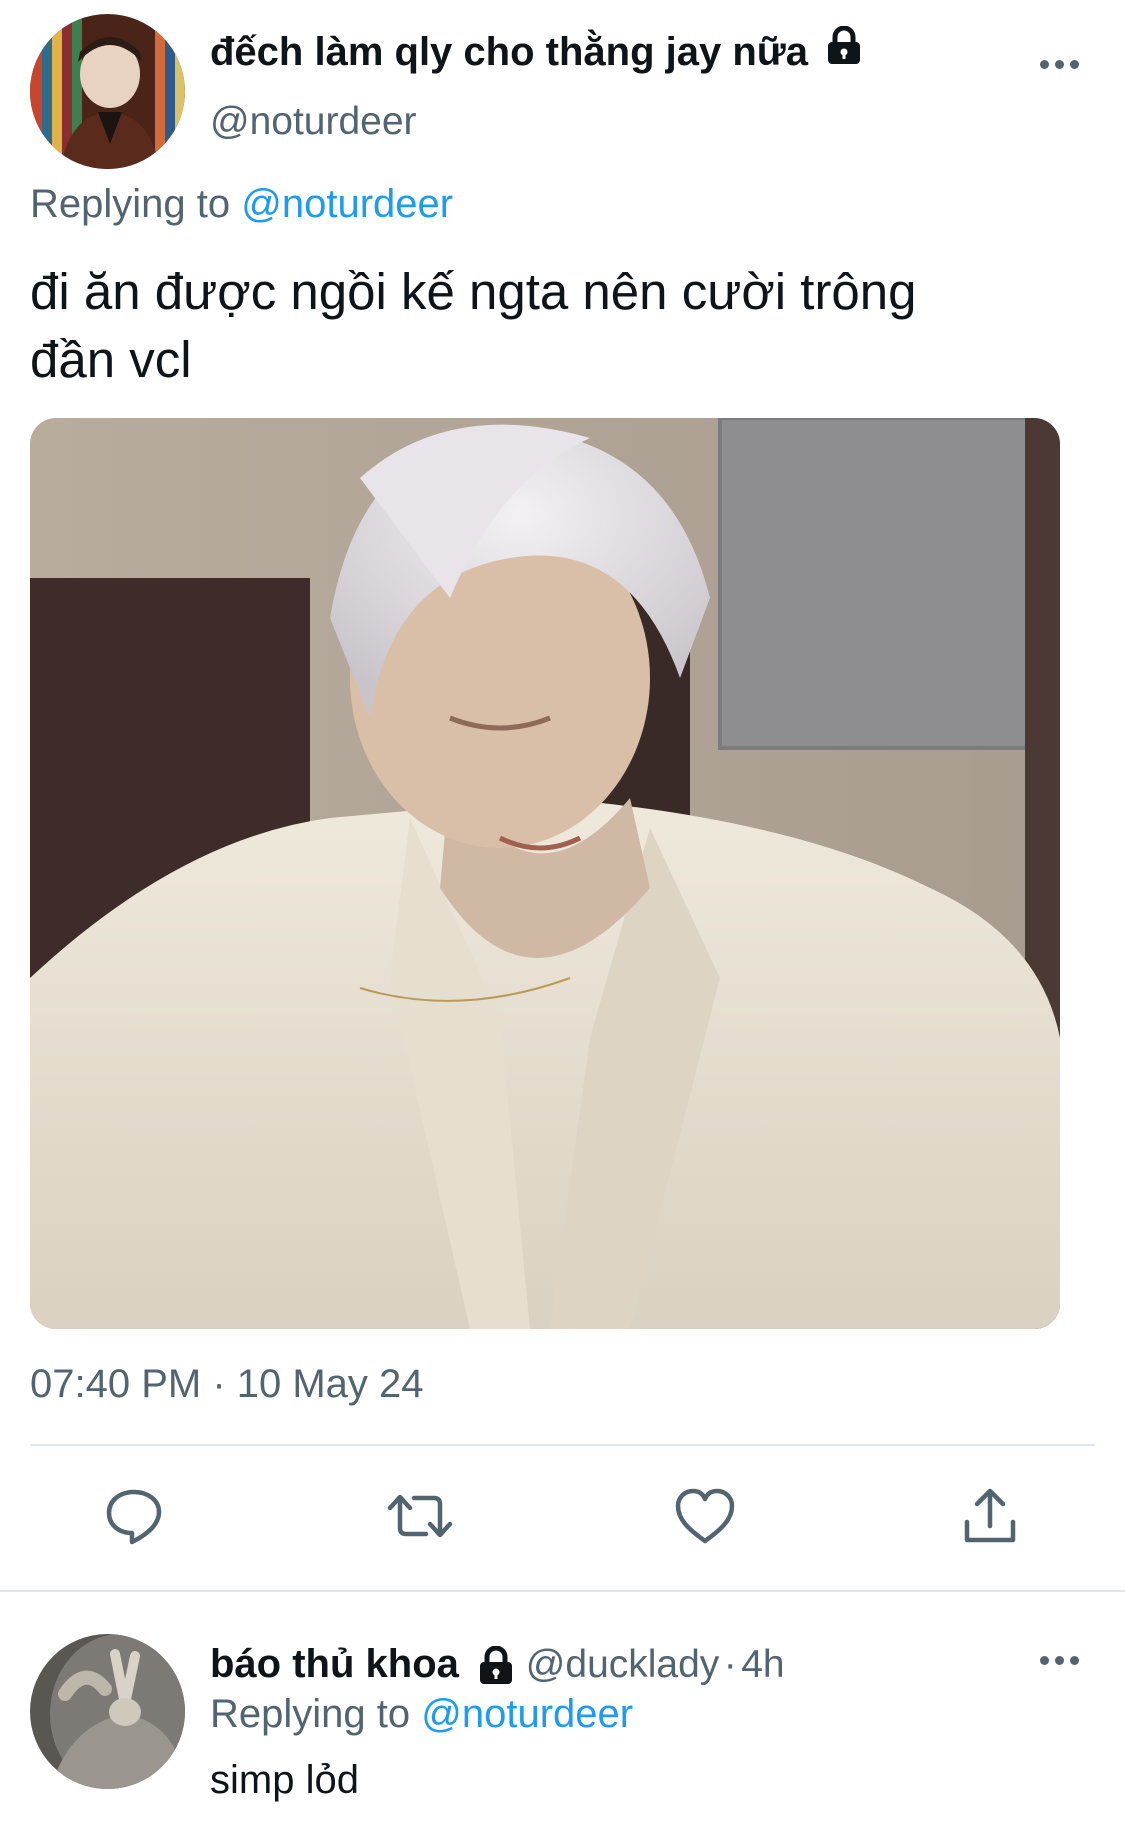 This screenshot has height=1829, width=1125. I want to click on reply-button, so click(134, 1516).